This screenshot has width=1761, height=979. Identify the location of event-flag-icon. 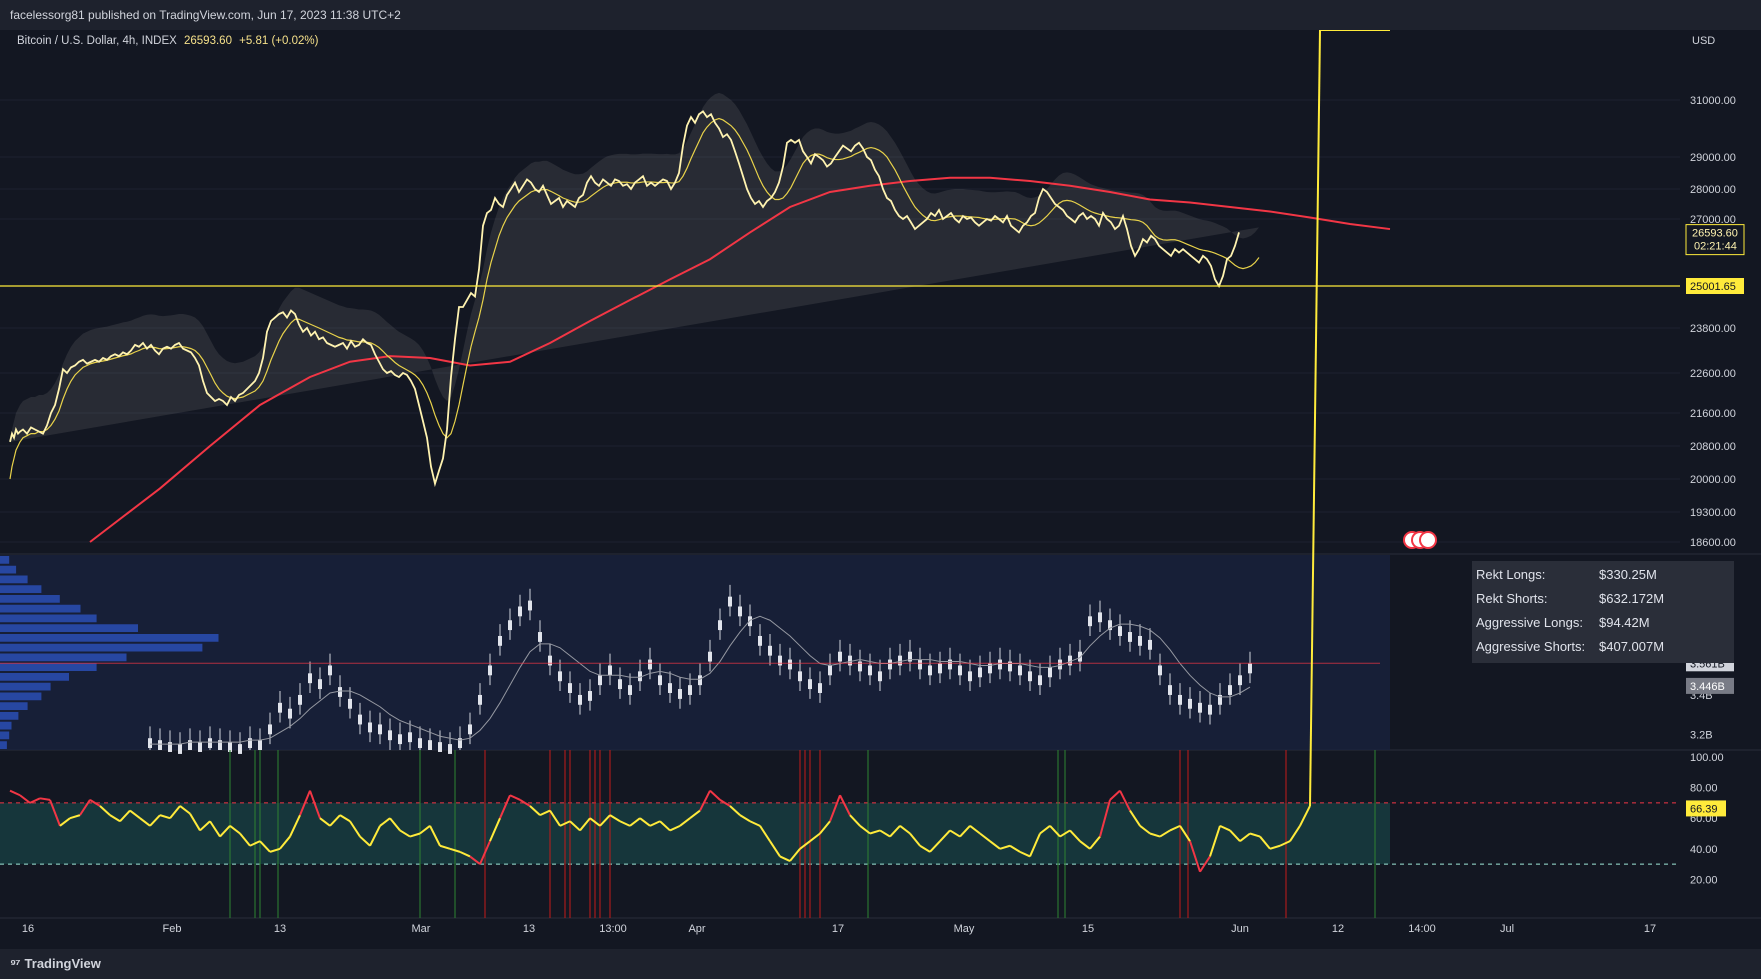
(1428, 540).